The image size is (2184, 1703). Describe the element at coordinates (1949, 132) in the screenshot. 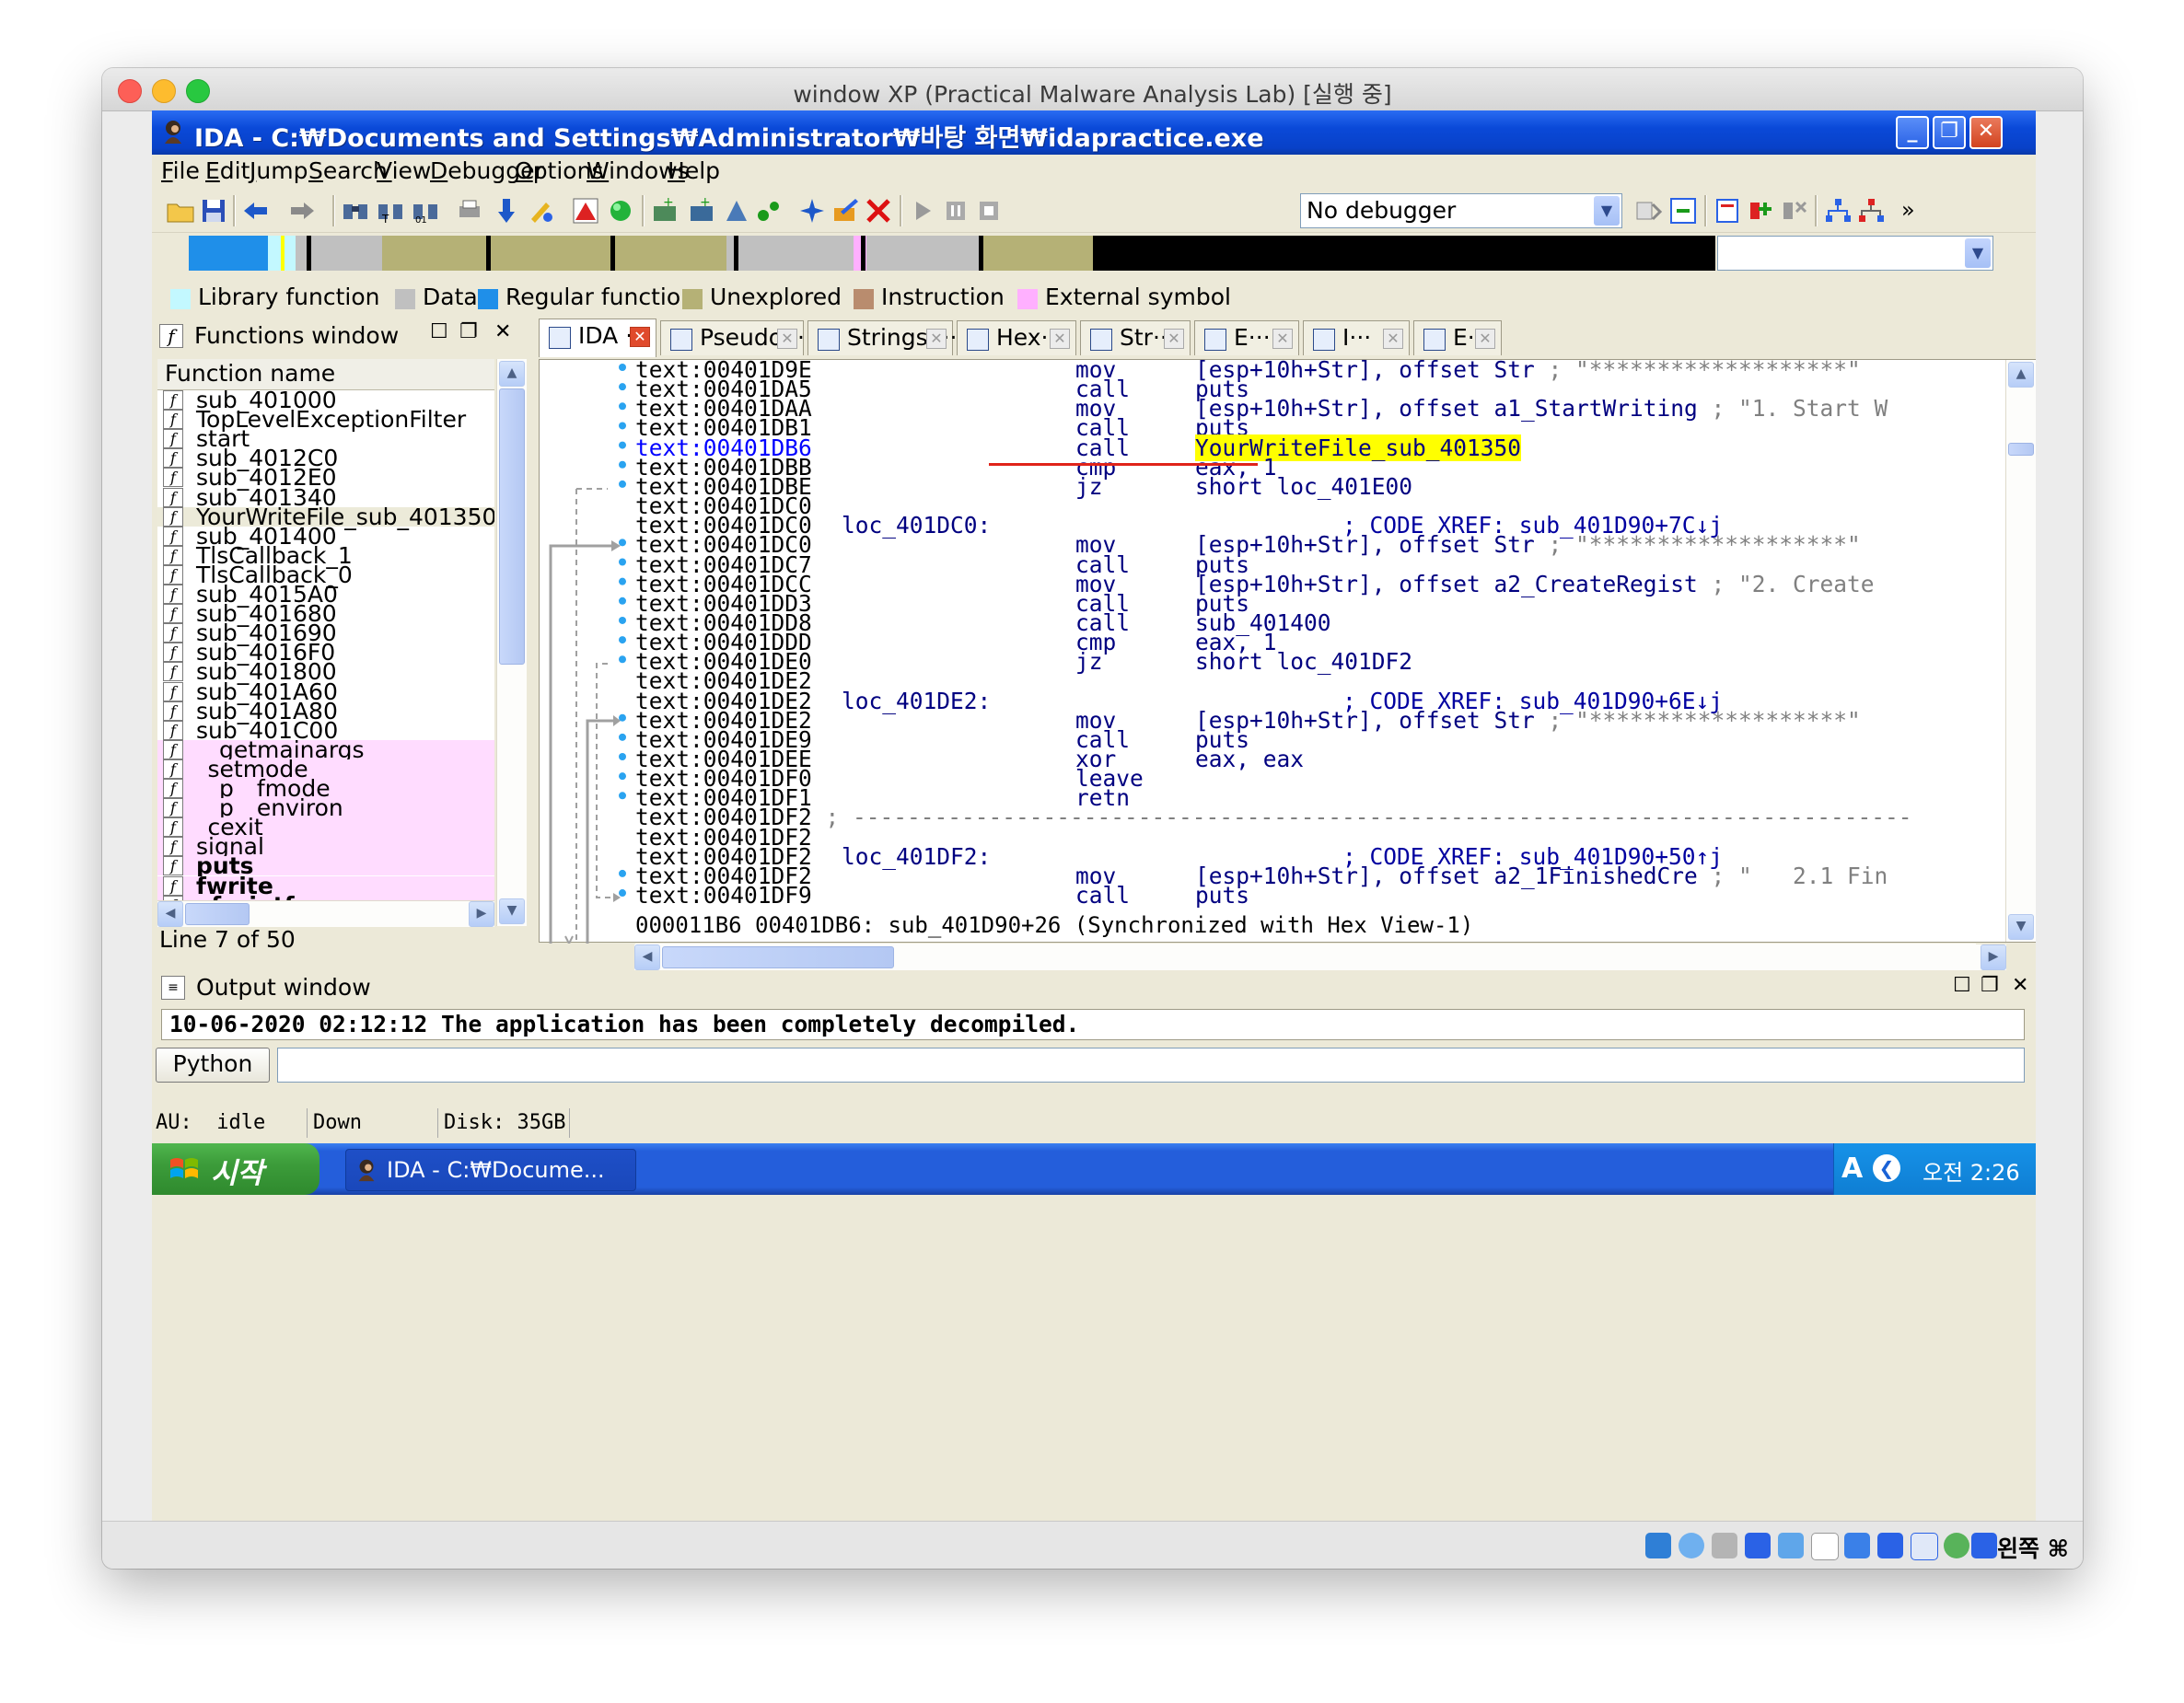

I see `restore-button: ❐` at that location.